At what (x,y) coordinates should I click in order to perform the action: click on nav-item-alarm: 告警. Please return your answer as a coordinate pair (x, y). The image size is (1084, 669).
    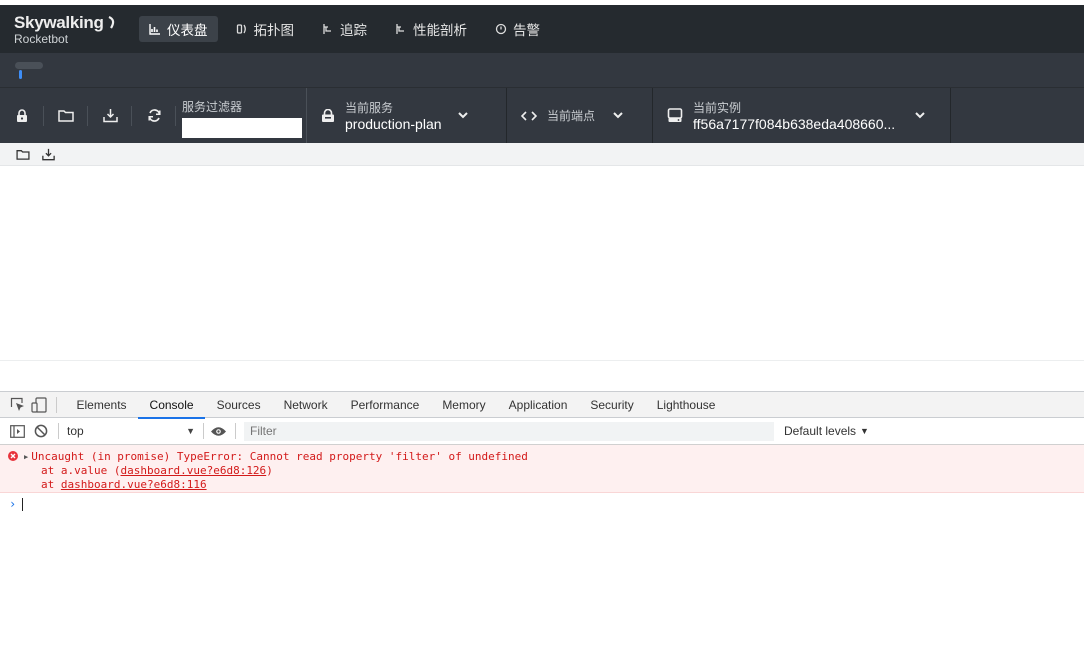
    Looking at the image, I should click on (517, 29).